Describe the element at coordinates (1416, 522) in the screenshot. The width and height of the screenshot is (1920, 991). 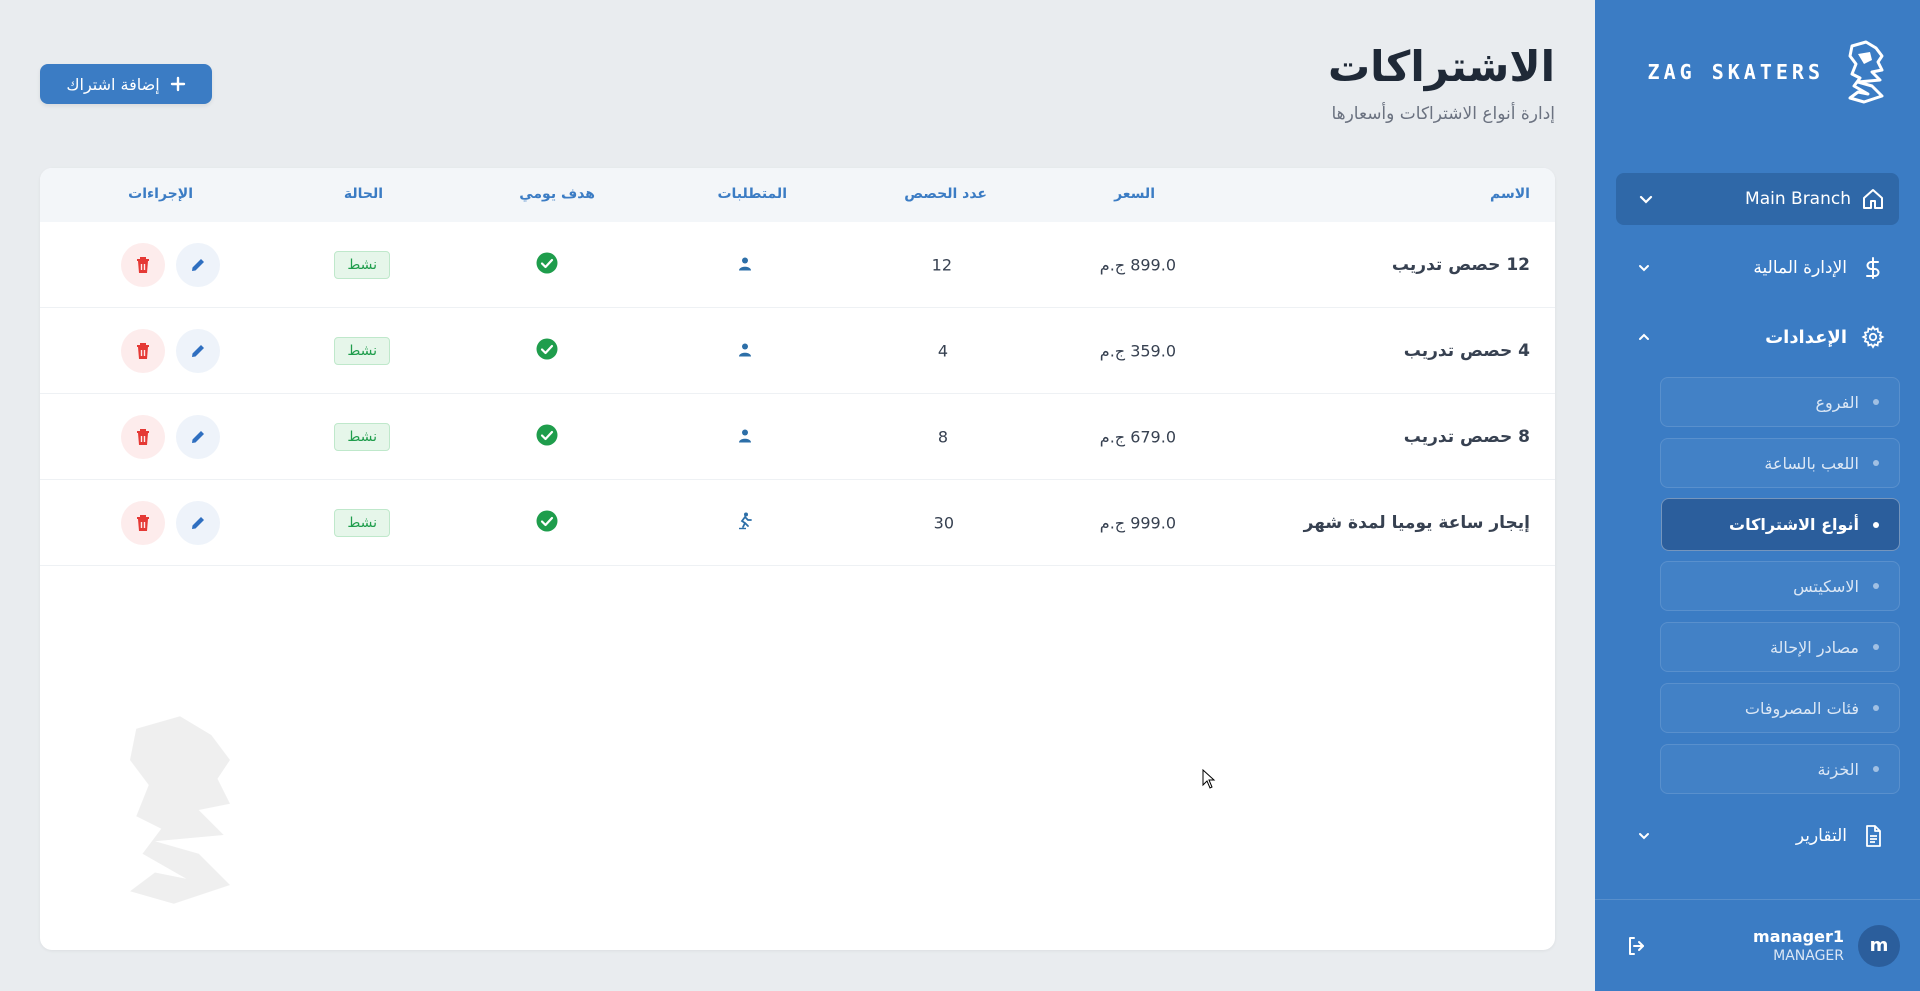
I see `subscription-name: إيجار ساعة يوميا لمدة شهر` at that location.